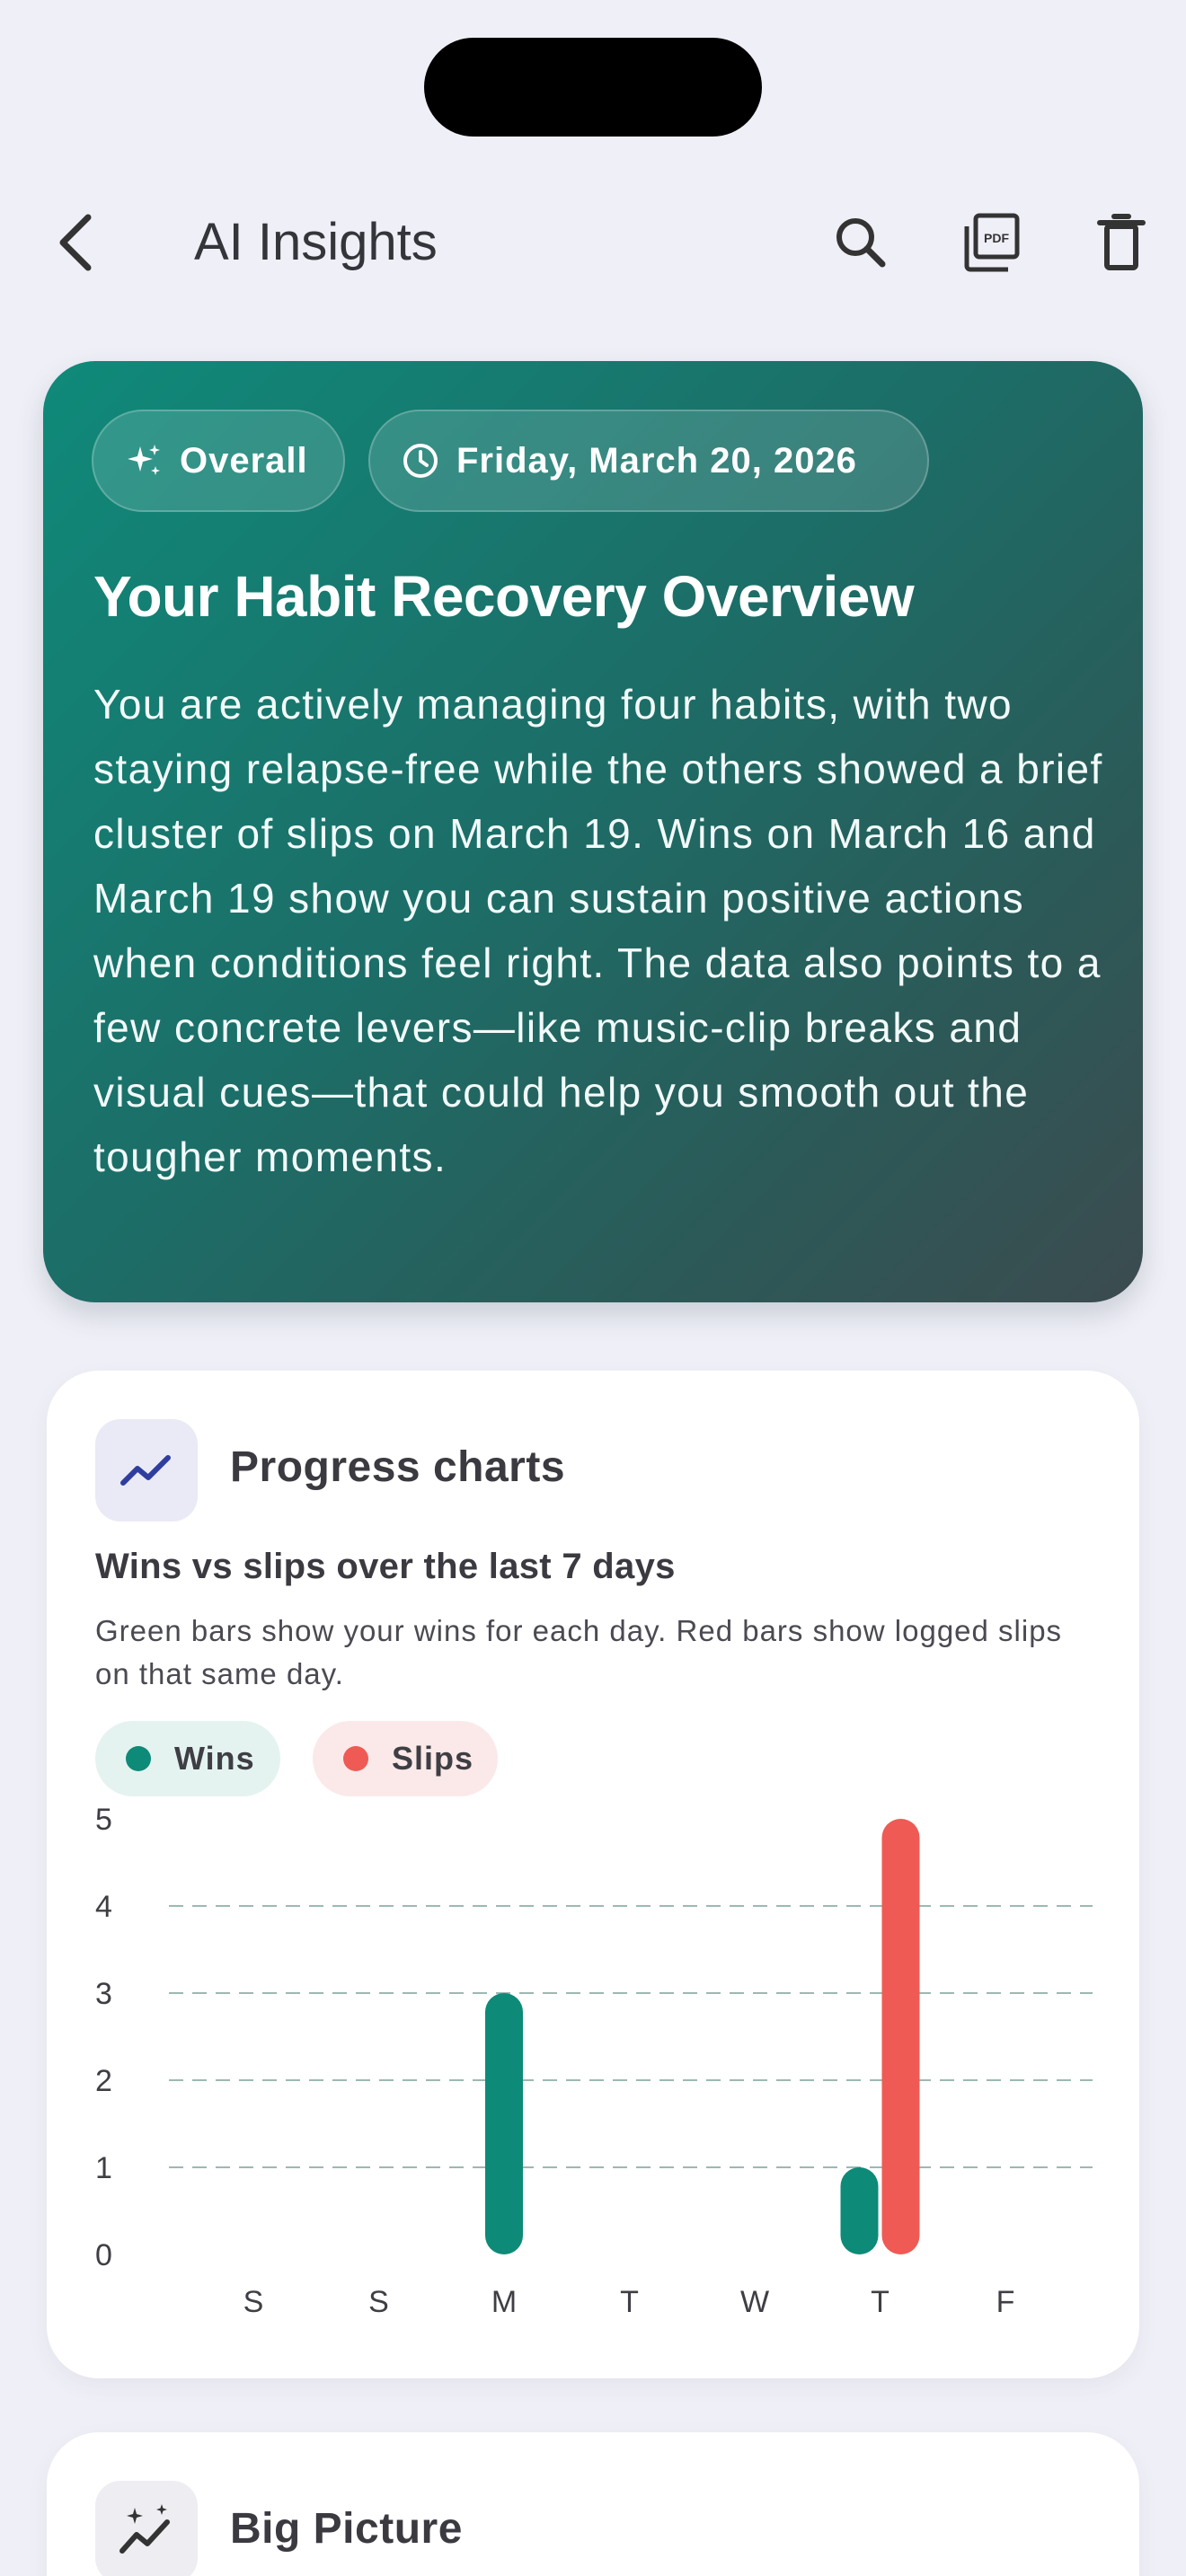 Image resolution: width=1186 pixels, height=2576 pixels. I want to click on y-tick-label: 5, so click(103, 1820).